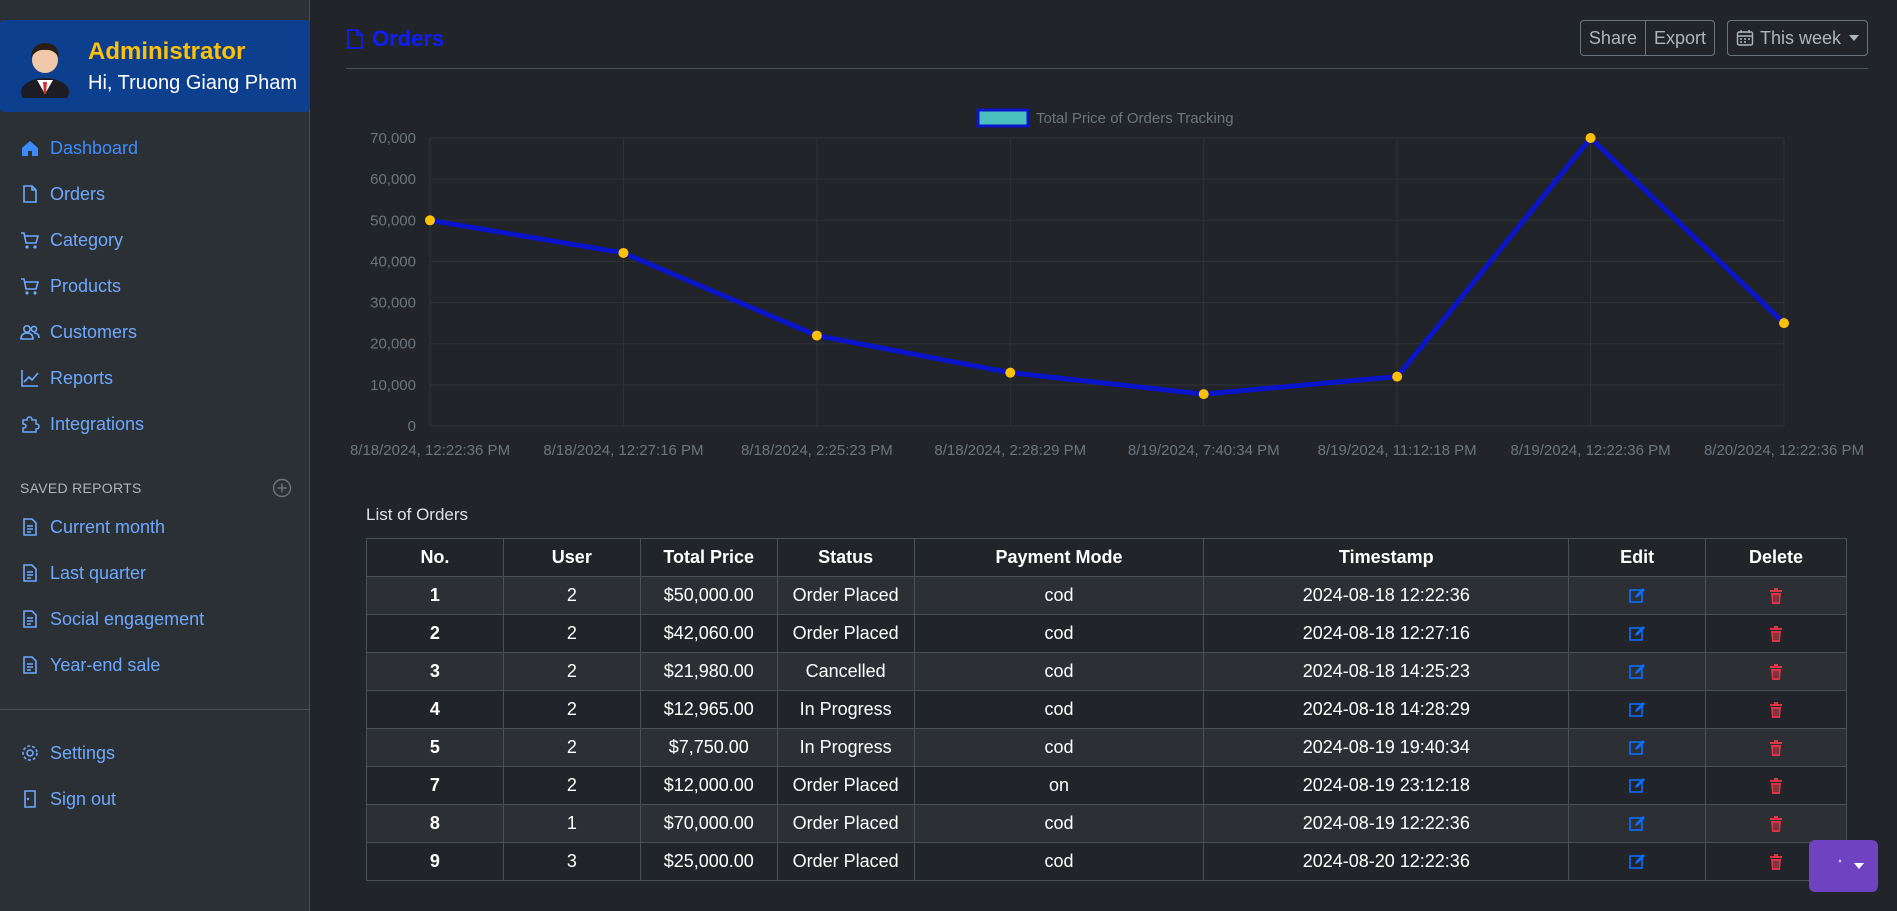 The width and height of the screenshot is (1897, 911). I want to click on chevron-down-icon, so click(1858, 866).